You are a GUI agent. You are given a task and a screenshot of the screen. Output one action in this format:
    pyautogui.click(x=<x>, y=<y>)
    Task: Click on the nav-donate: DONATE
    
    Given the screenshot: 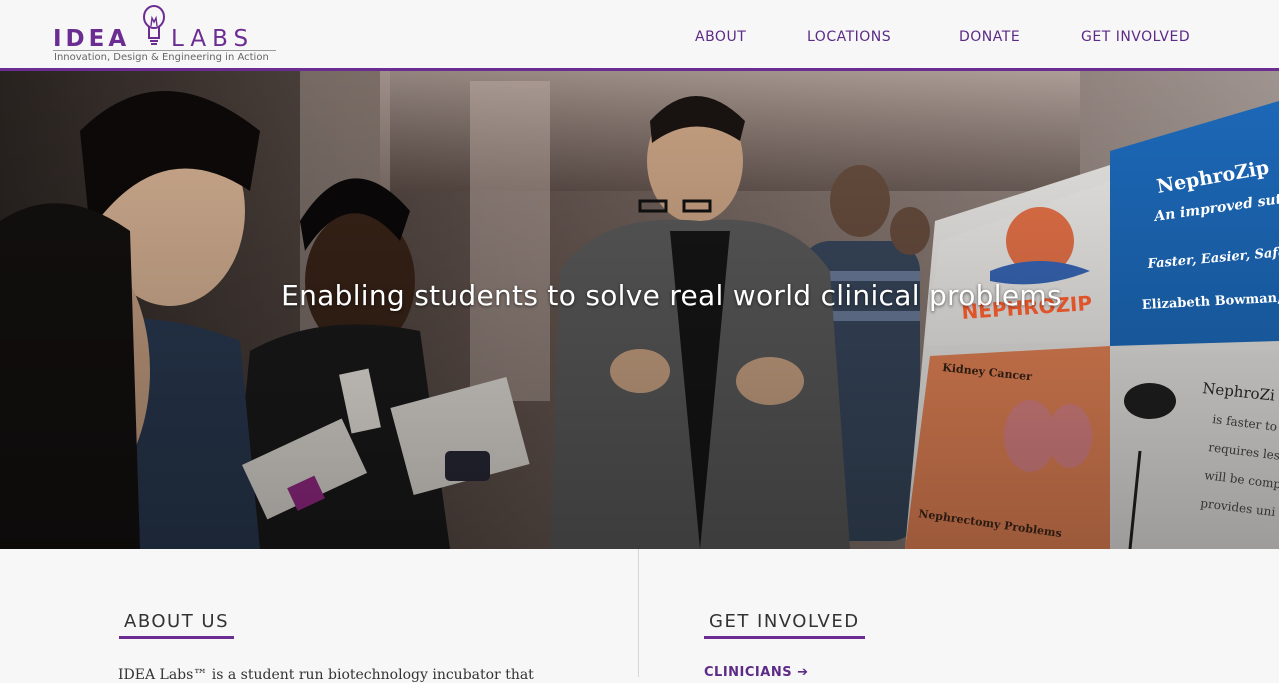 What is the action you would take?
    pyautogui.click(x=989, y=37)
    